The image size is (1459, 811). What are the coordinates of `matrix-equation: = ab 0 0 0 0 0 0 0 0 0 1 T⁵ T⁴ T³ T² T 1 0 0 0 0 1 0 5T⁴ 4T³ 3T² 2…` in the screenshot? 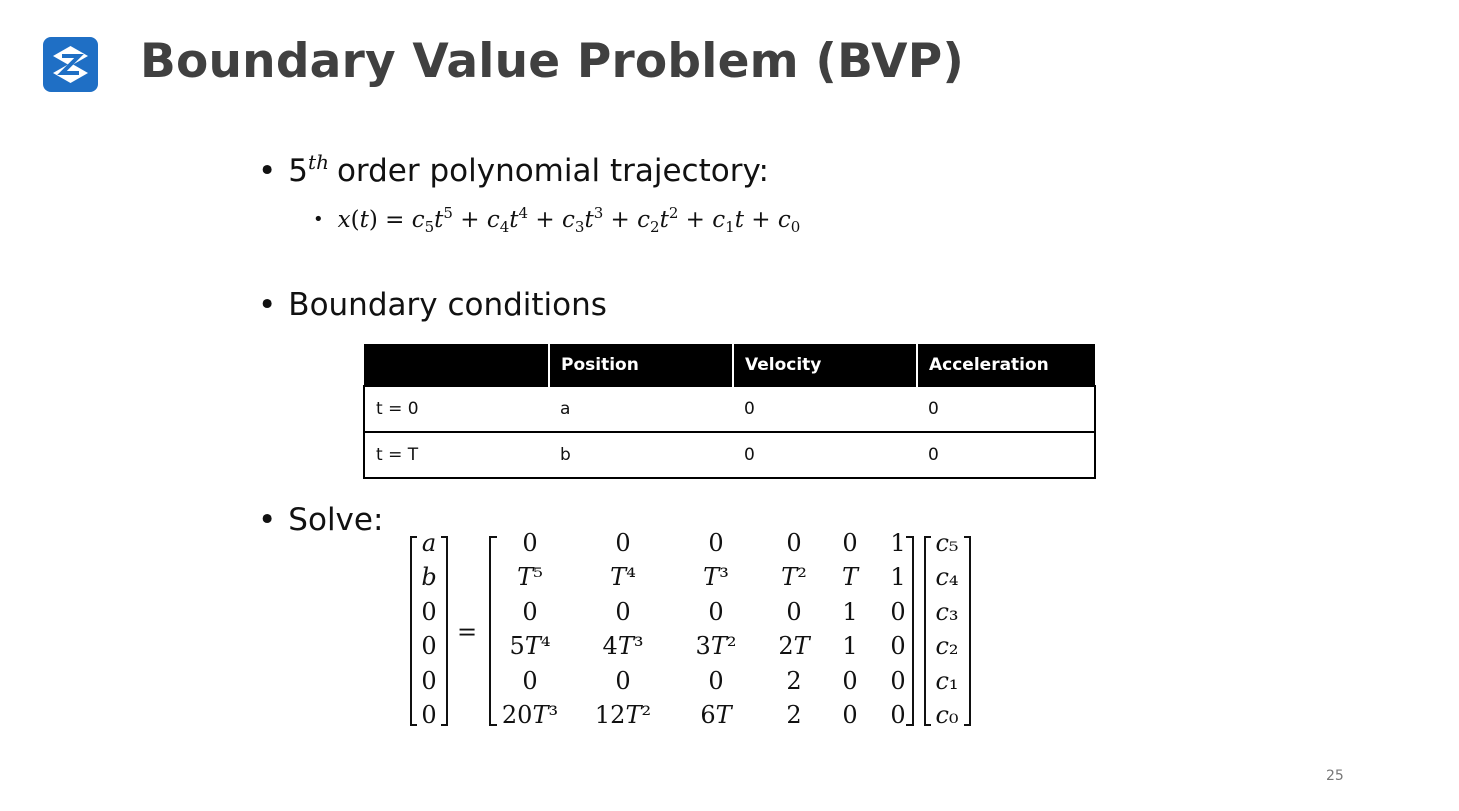 It's located at (690, 629).